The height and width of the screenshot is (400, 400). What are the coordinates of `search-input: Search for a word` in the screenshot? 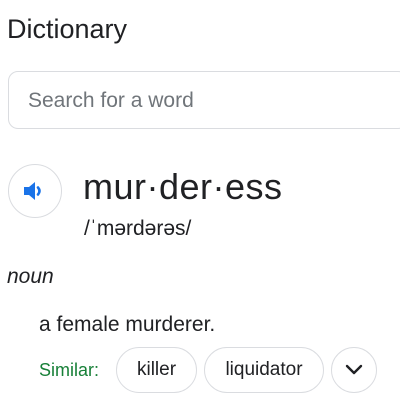 It's located at (204, 100).